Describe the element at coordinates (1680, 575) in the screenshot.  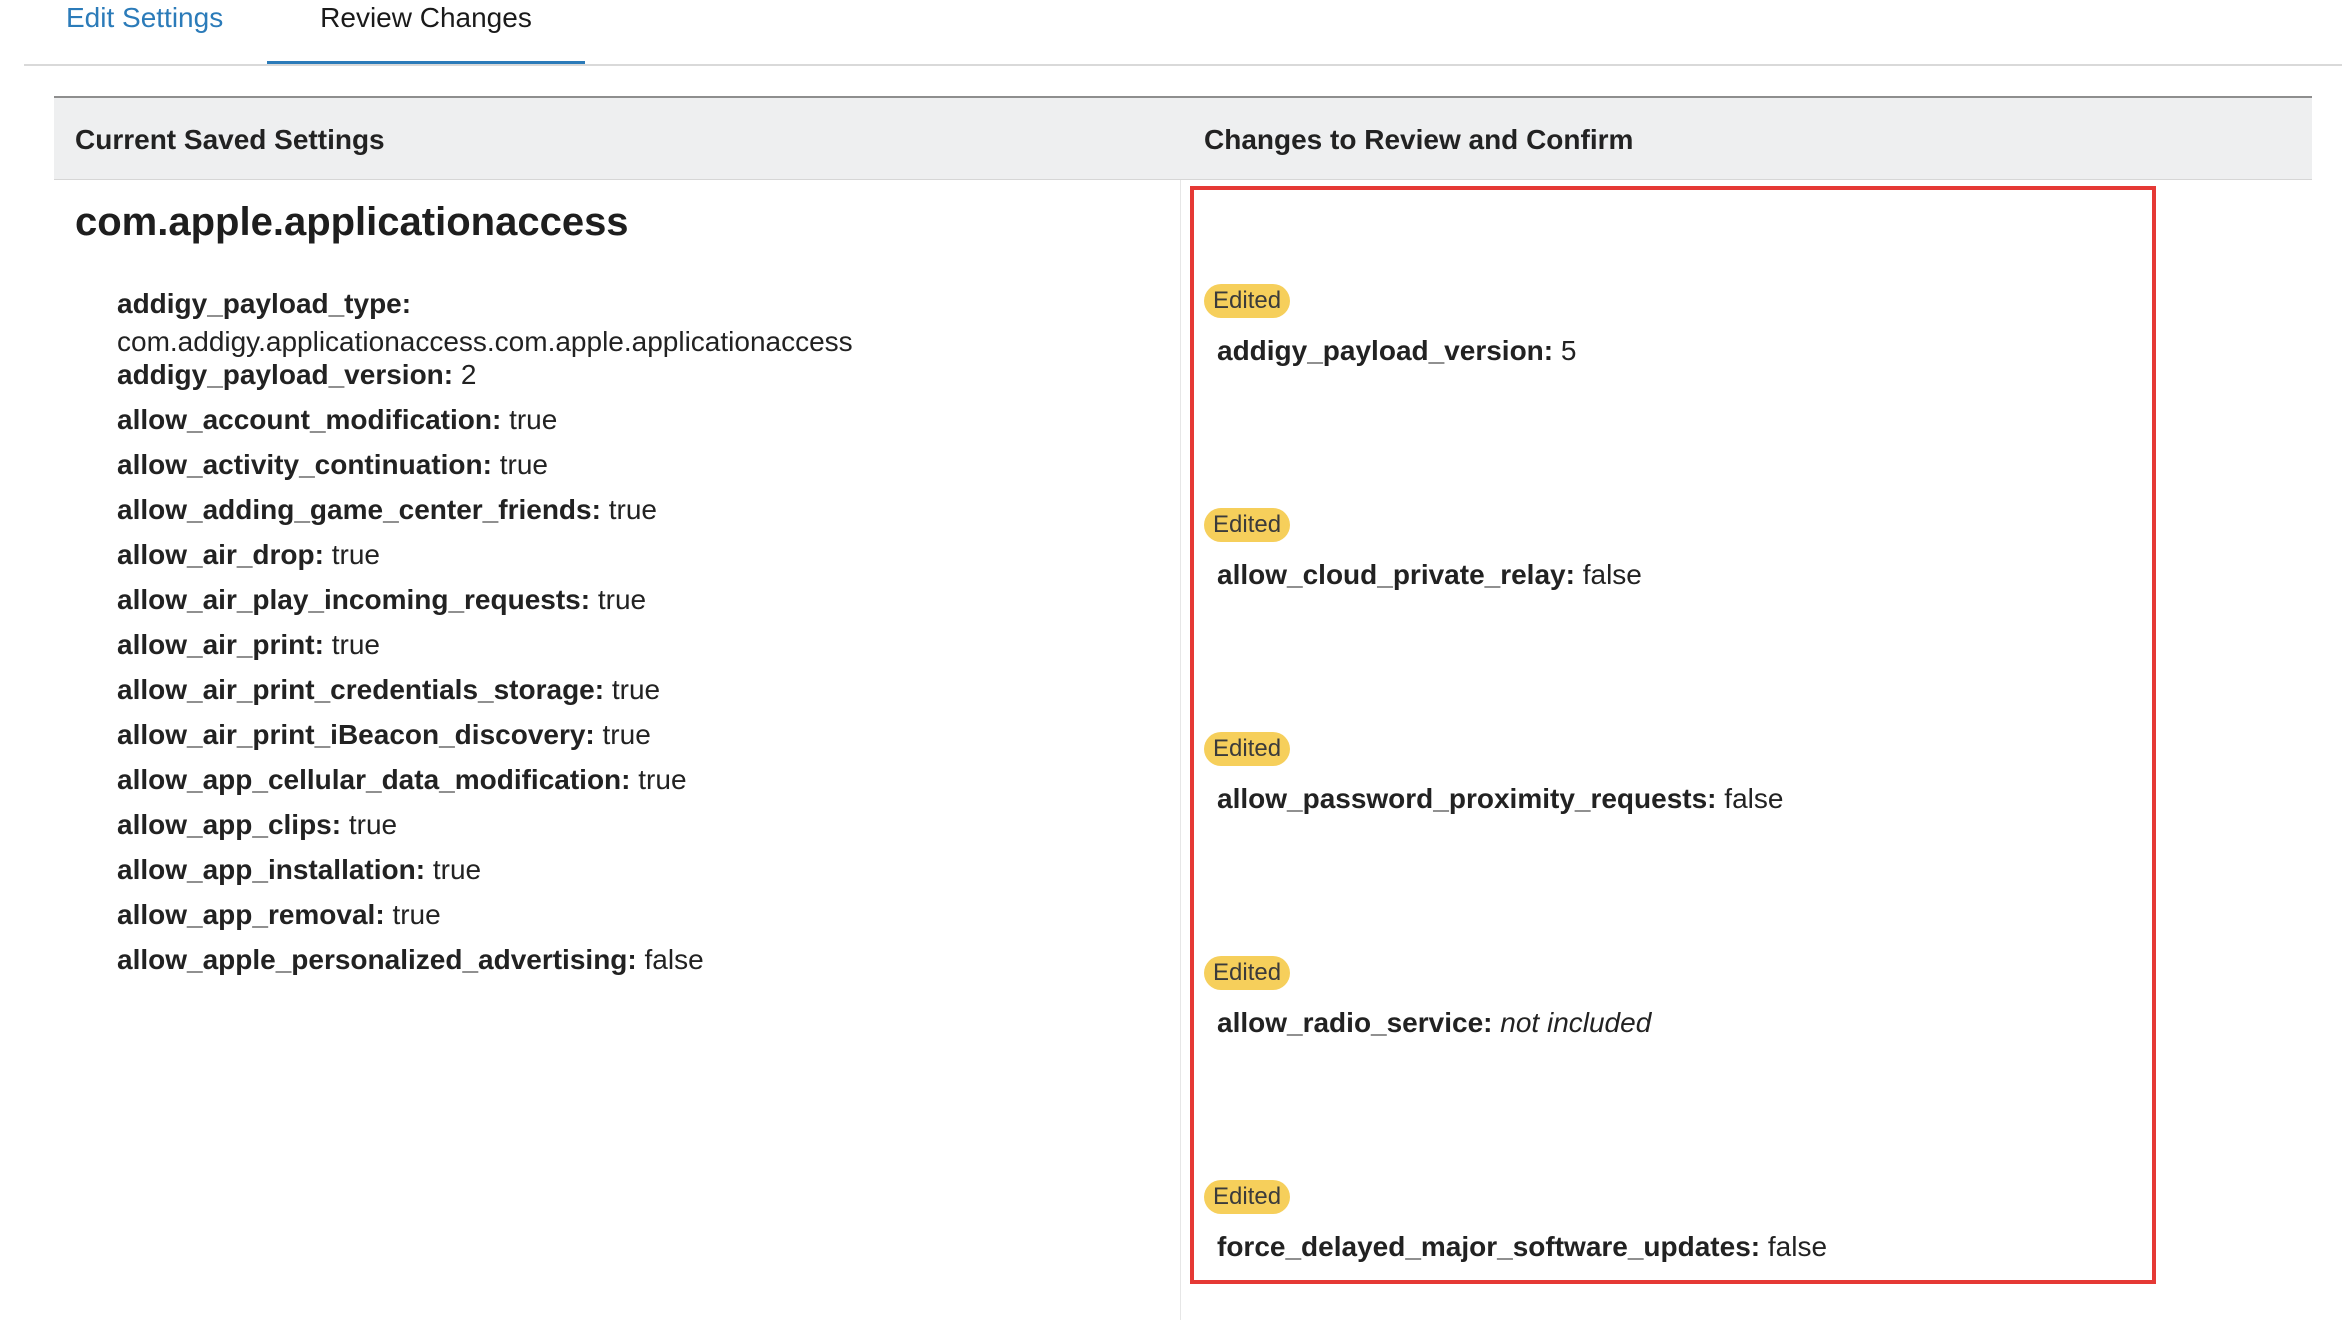
I see `change-line: allow_cloud_private_relay: false` at that location.